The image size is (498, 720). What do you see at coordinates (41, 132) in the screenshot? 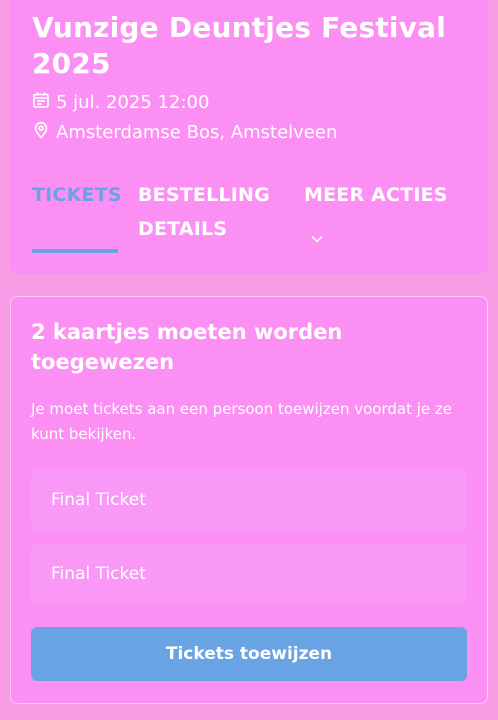
I see `map-pin-icon` at bounding box center [41, 132].